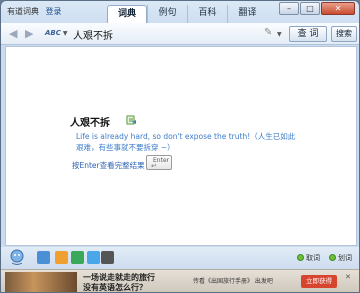 The height and width of the screenshot is (293, 360). What do you see at coordinates (17, 257) in the screenshot?
I see `helper-icon` at bounding box center [17, 257].